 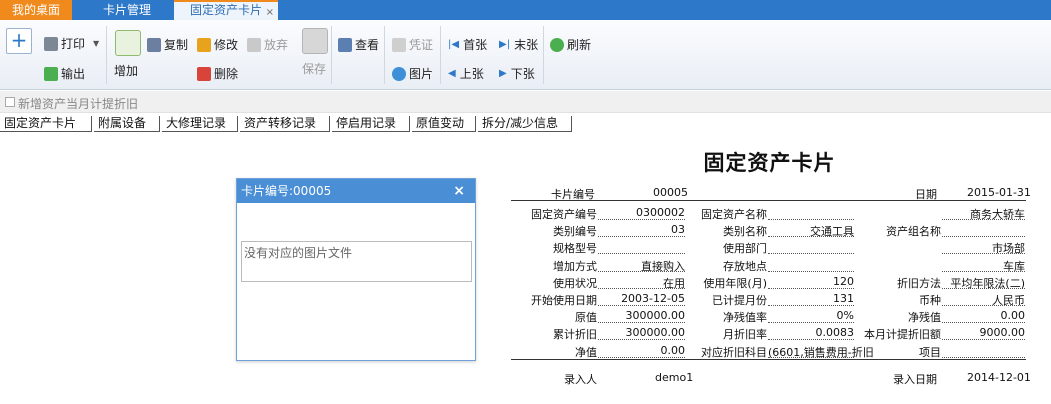 I want to click on field-value: 0.0083, so click(x=835, y=333).